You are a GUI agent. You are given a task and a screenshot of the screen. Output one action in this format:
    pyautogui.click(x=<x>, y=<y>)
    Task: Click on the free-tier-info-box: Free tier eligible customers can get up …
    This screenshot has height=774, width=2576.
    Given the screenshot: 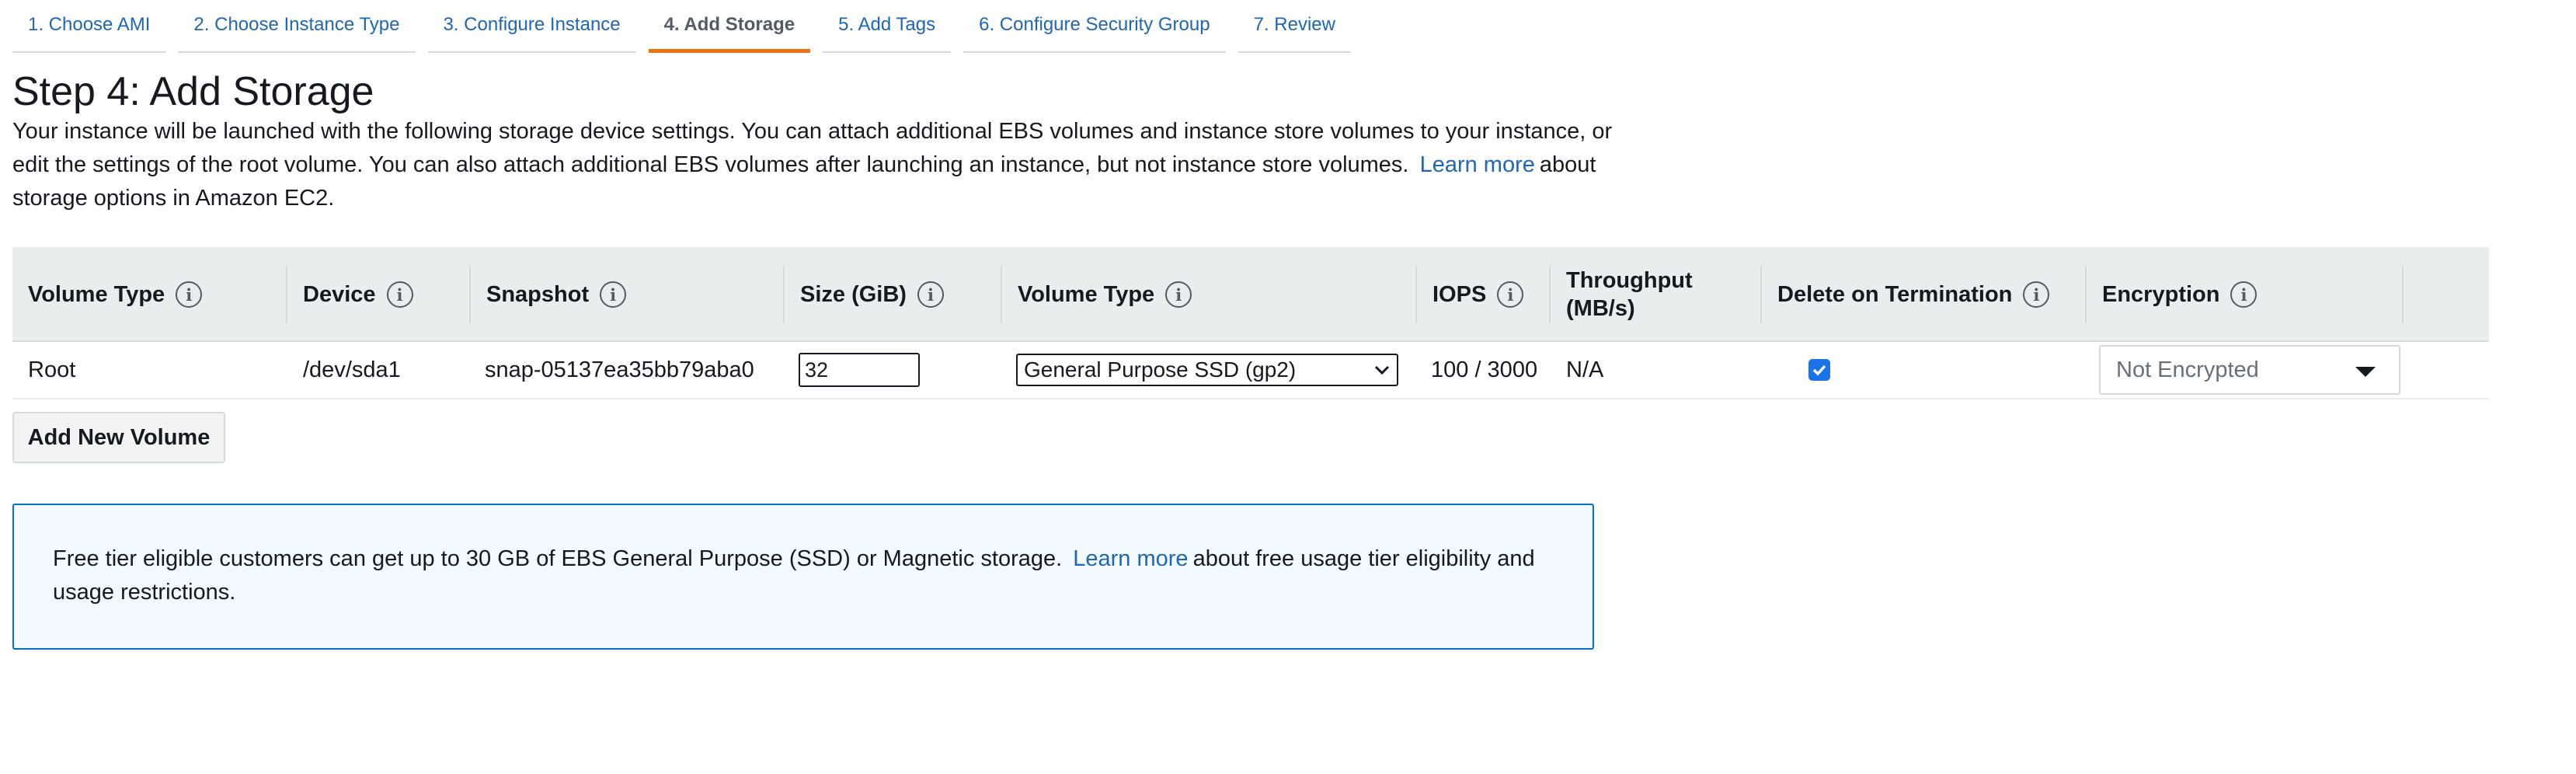 What is the action you would take?
    pyautogui.click(x=803, y=577)
    